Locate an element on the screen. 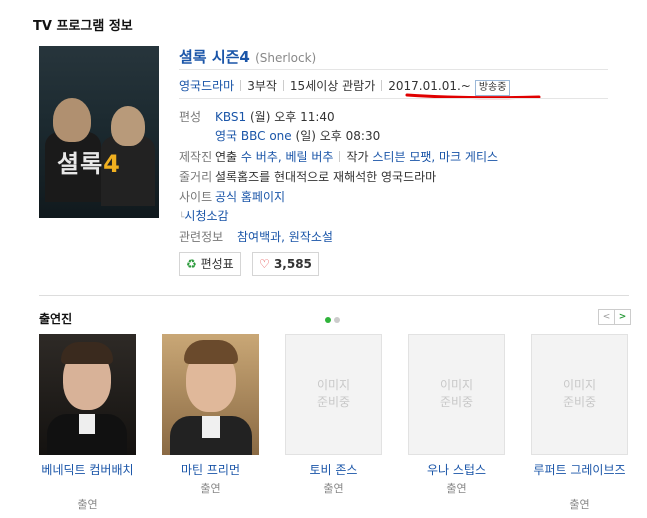  cast-name: 루퍼트 그레이브즈 is located at coordinates (579, 470).